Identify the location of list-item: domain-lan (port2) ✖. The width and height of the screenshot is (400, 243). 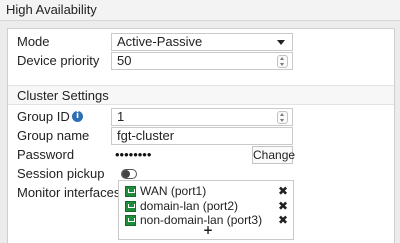
(209, 206).